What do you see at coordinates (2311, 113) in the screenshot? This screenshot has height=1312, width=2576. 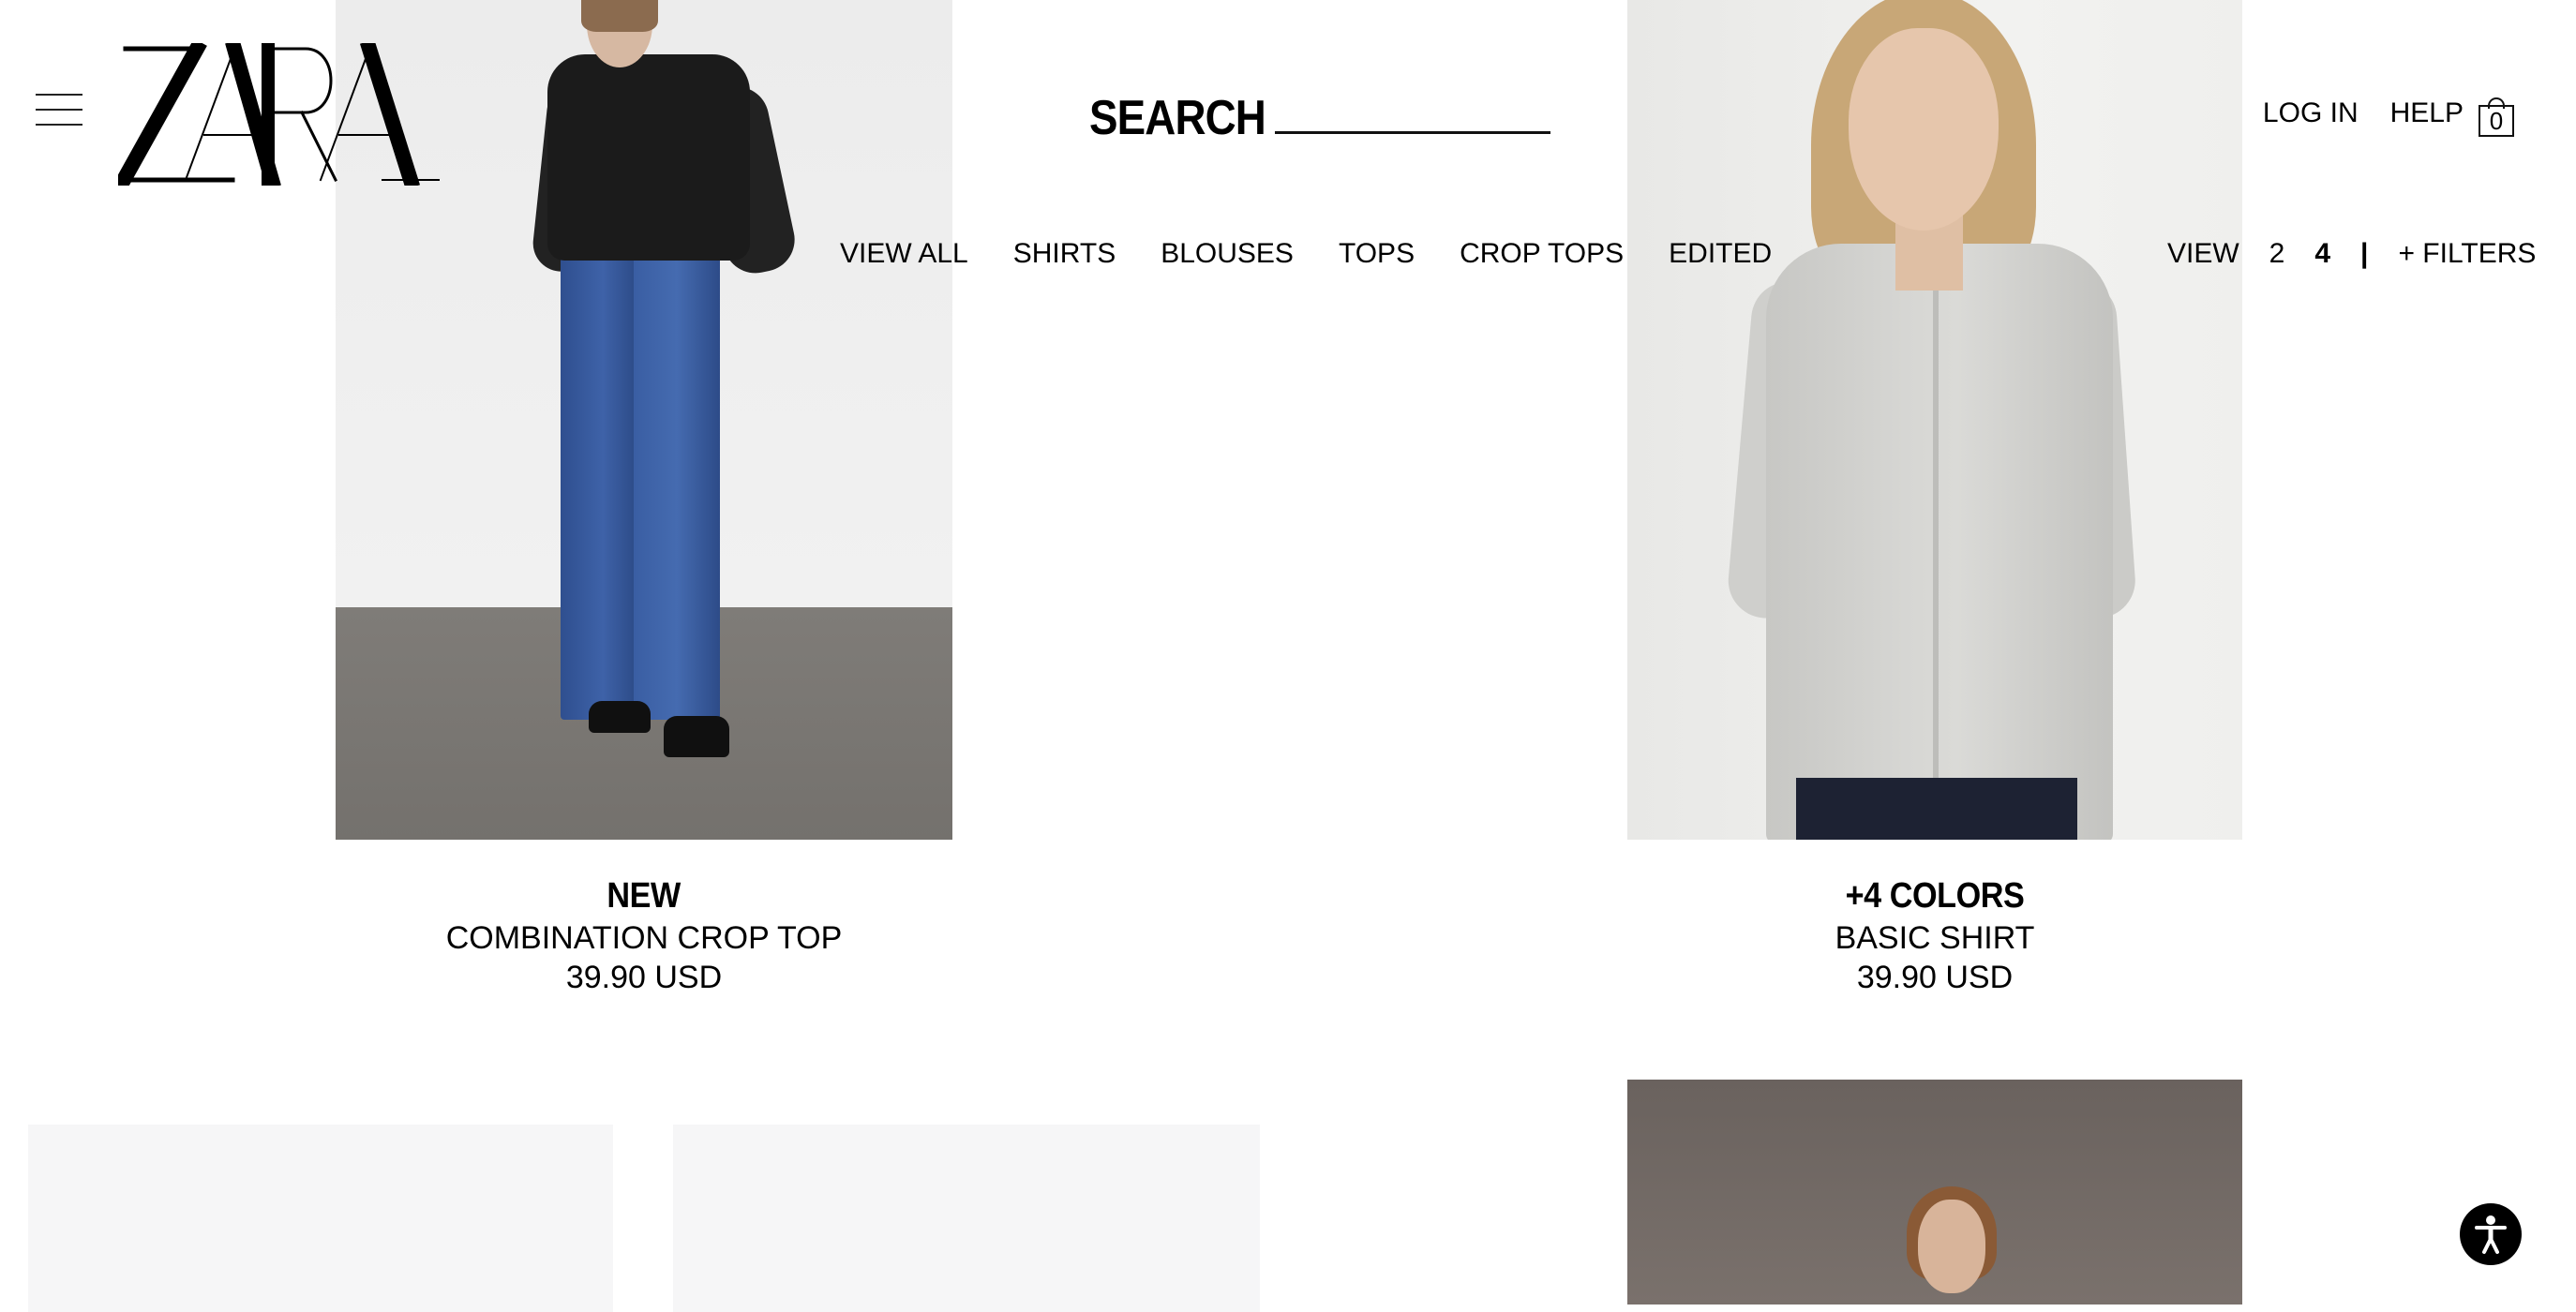 I see `login-link: LOG IN` at bounding box center [2311, 113].